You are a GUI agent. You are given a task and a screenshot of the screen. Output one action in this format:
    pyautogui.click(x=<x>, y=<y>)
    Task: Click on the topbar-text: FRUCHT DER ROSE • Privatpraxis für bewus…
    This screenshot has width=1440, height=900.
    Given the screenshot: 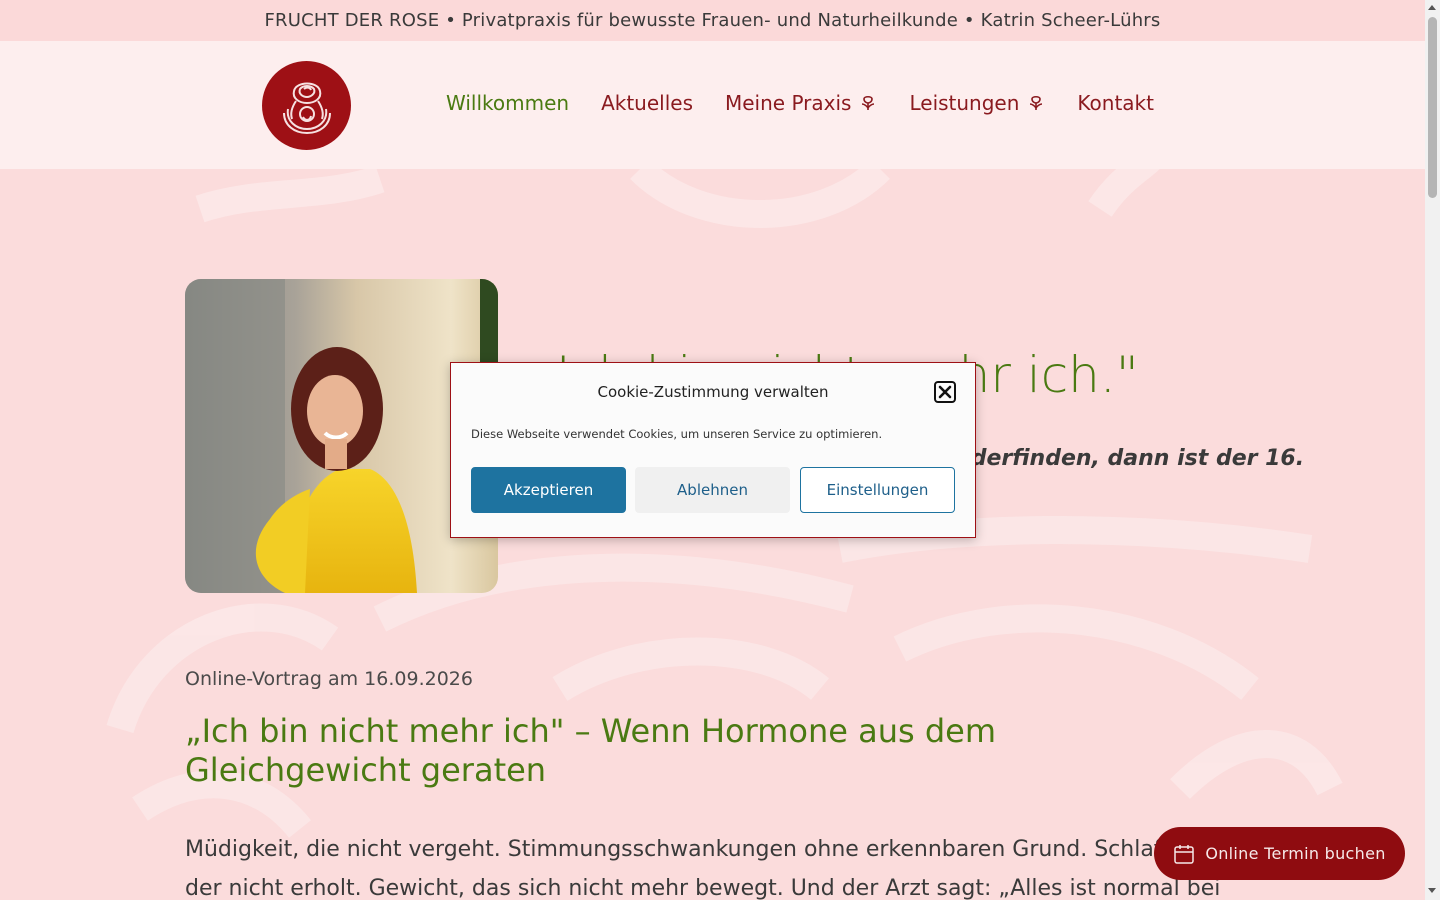 What is the action you would take?
    pyautogui.click(x=712, y=20)
    